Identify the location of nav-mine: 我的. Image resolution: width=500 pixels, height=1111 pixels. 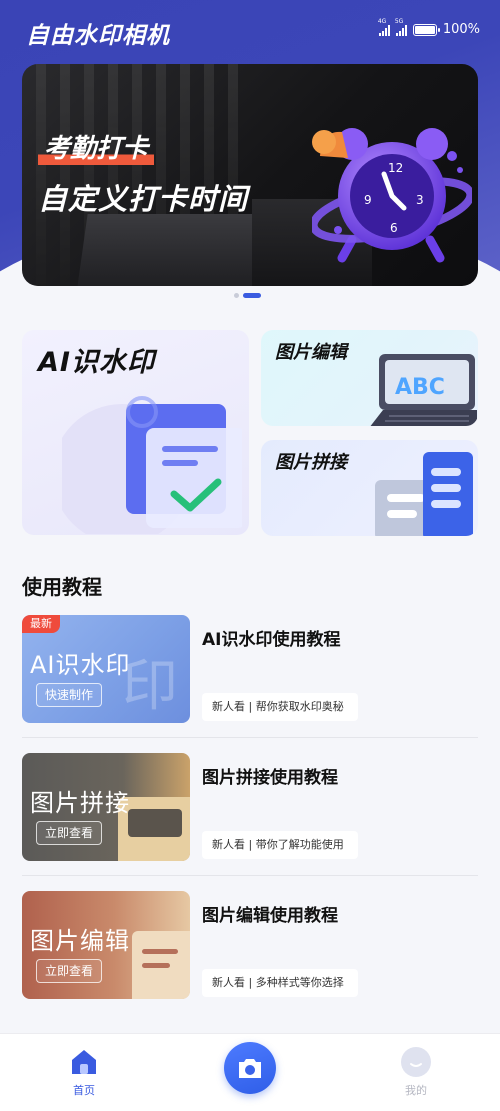
(416, 1072).